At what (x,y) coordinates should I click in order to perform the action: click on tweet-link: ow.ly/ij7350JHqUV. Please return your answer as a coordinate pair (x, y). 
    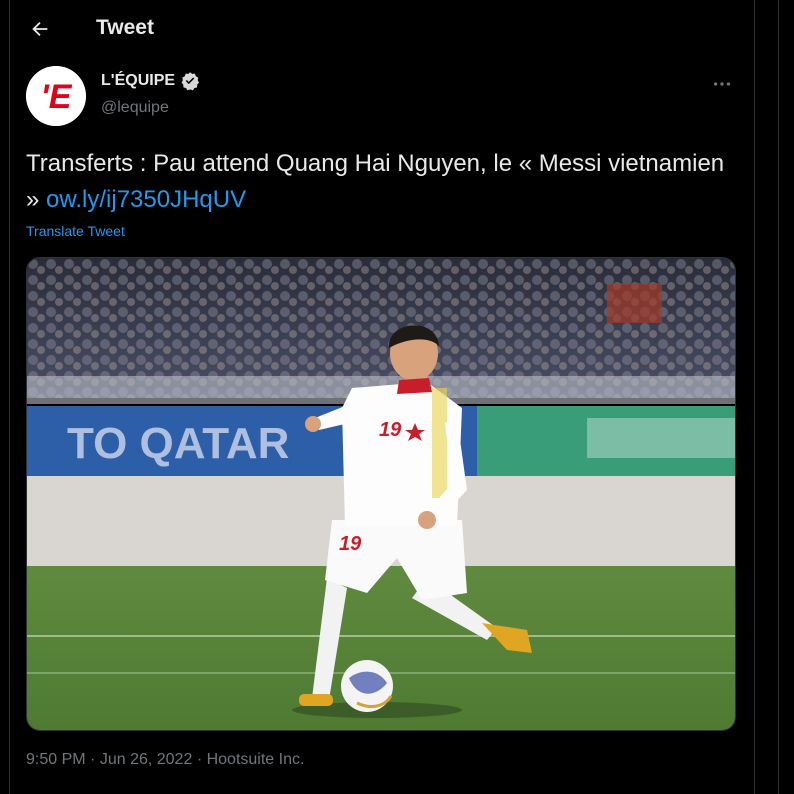
    Looking at the image, I should click on (146, 199).